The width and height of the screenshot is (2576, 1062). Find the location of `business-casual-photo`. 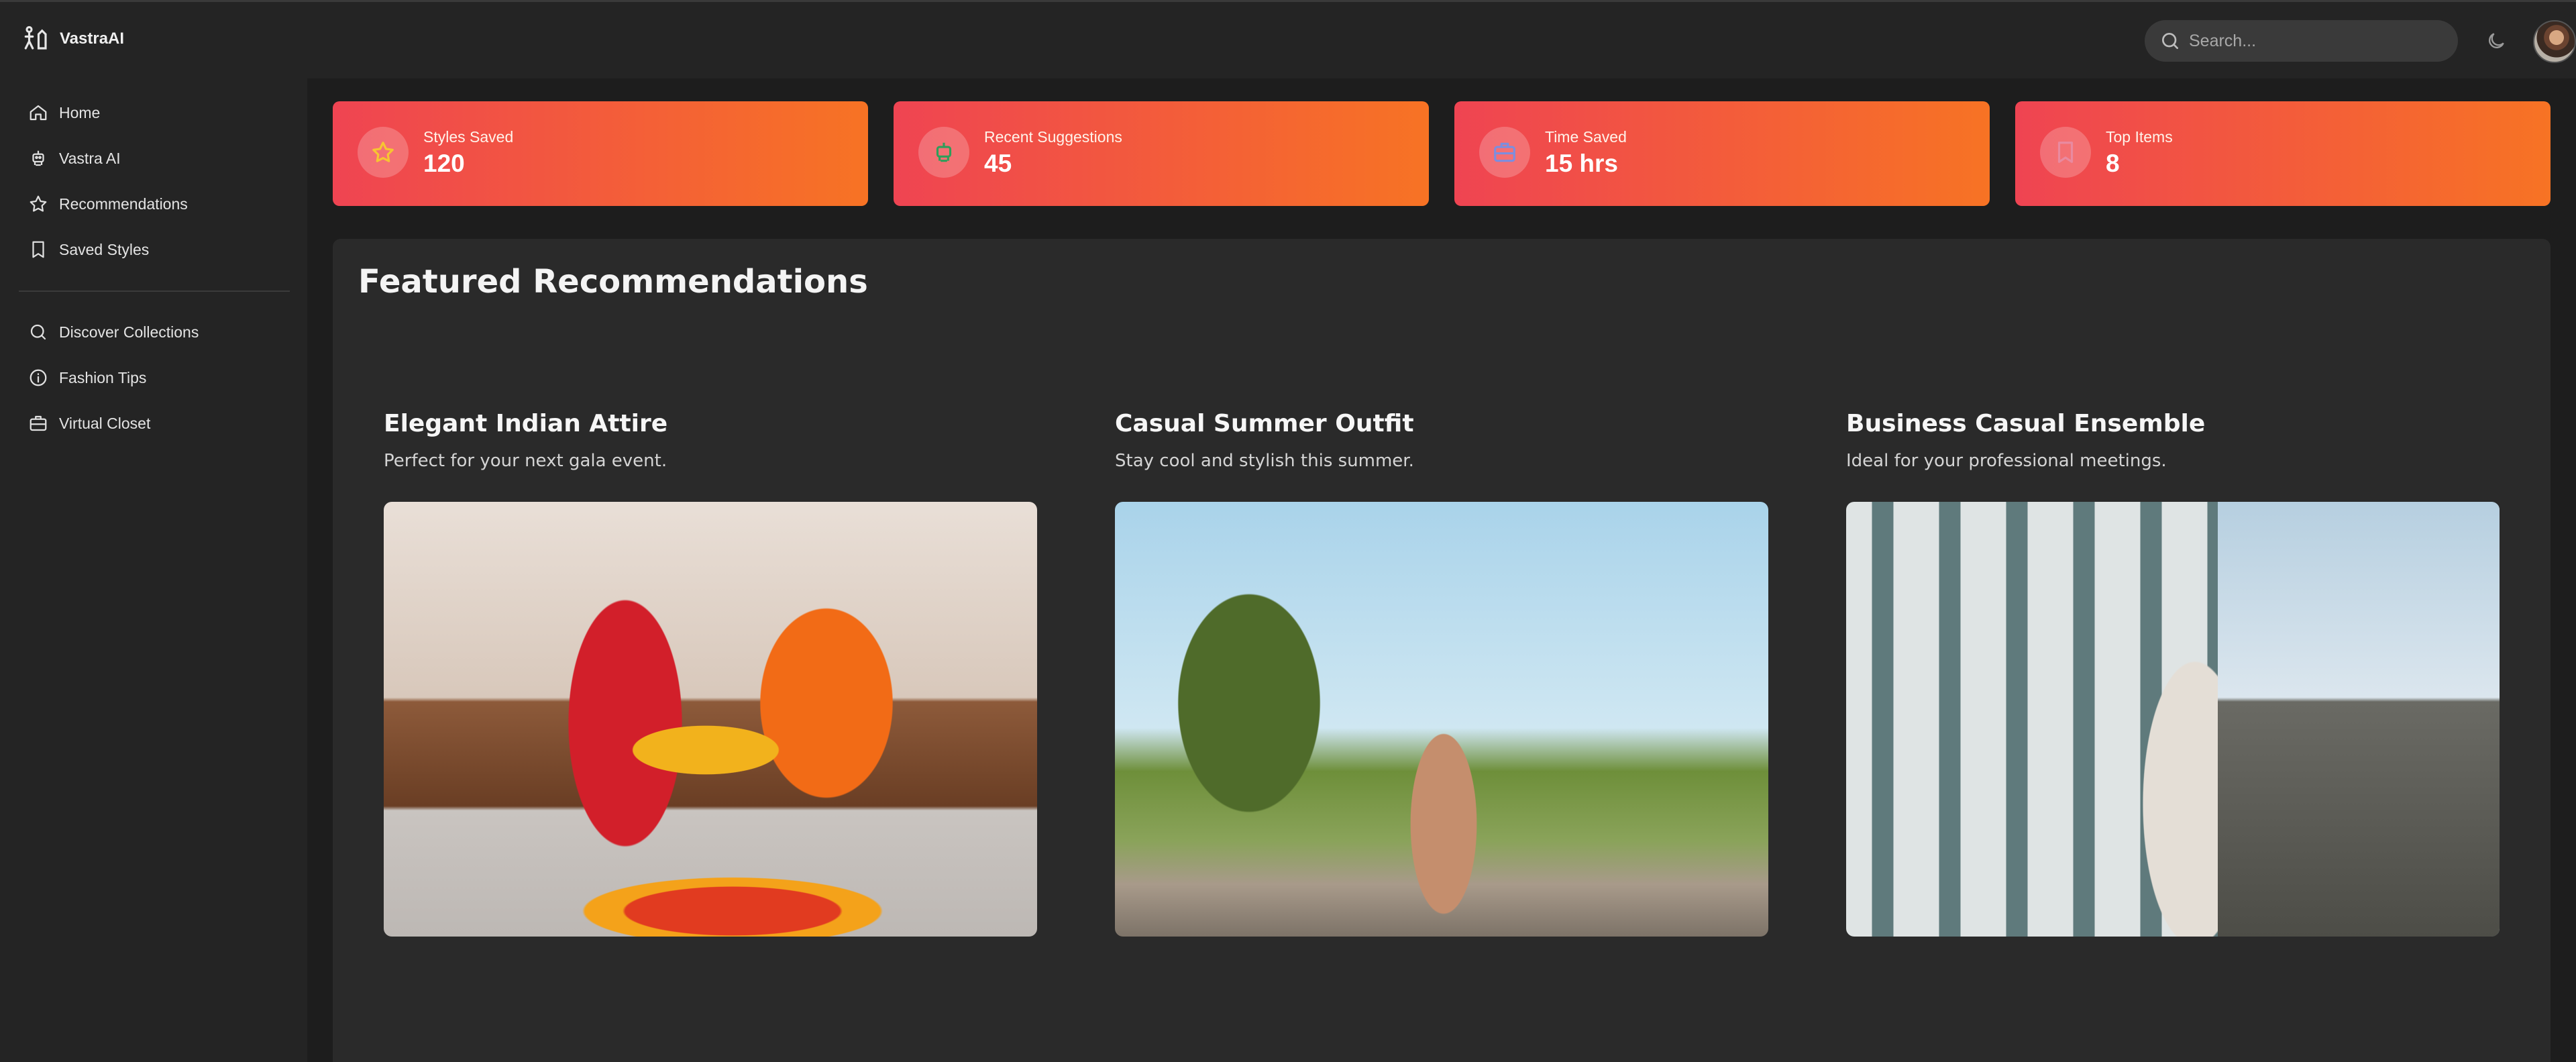

business-casual-photo is located at coordinates (2173, 719).